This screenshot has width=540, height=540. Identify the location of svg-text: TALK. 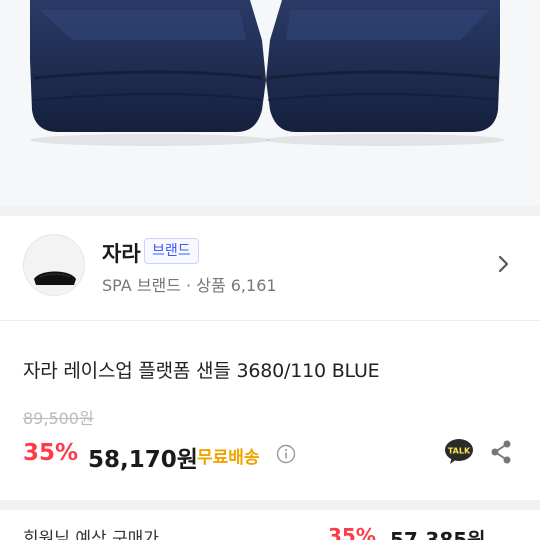
(459, 451).